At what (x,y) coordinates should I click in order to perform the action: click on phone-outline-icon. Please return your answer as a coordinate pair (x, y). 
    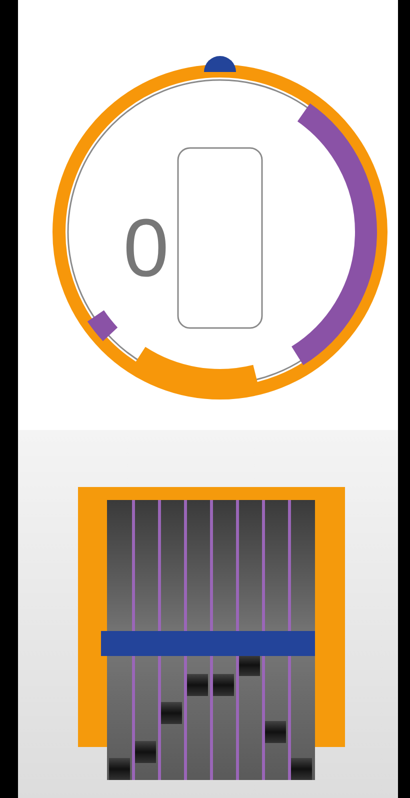
    Looking at the image, I should click on (220, 238).